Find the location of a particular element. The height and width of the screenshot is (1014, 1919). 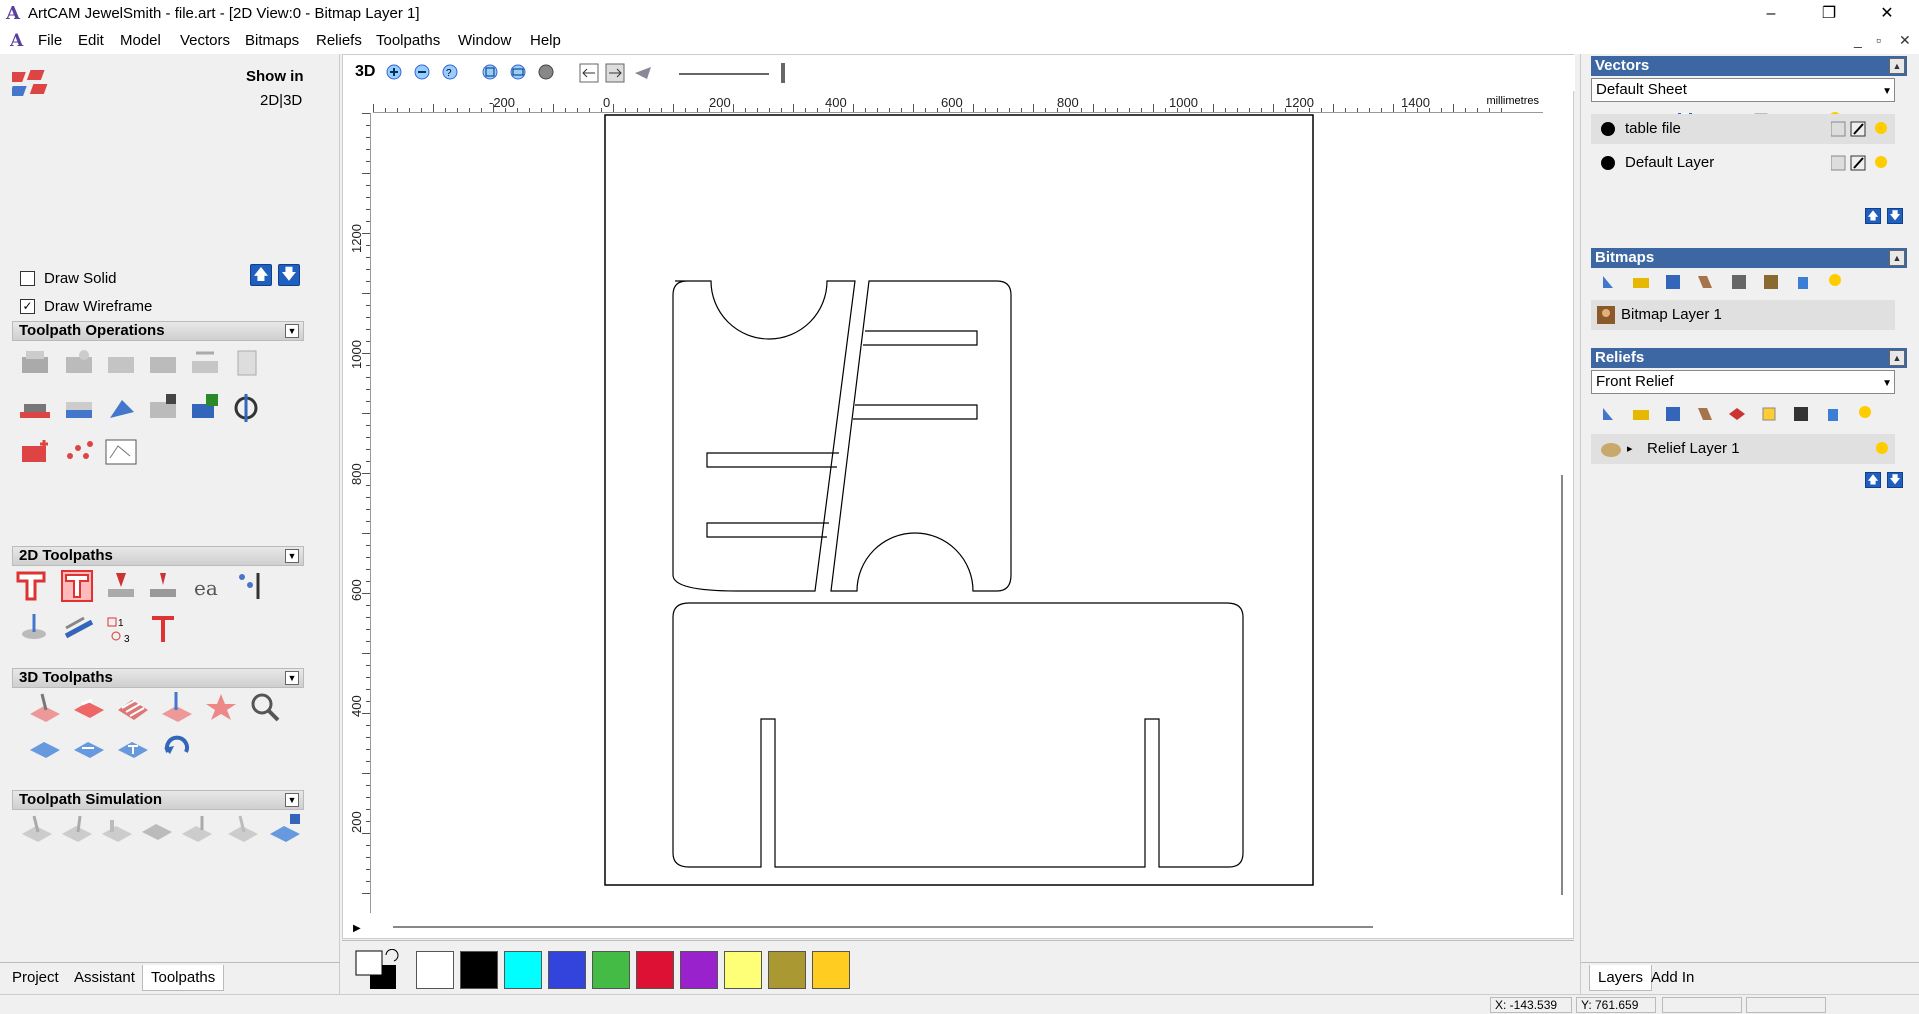

engrave-text-icon is located at coordinates (163, 629).